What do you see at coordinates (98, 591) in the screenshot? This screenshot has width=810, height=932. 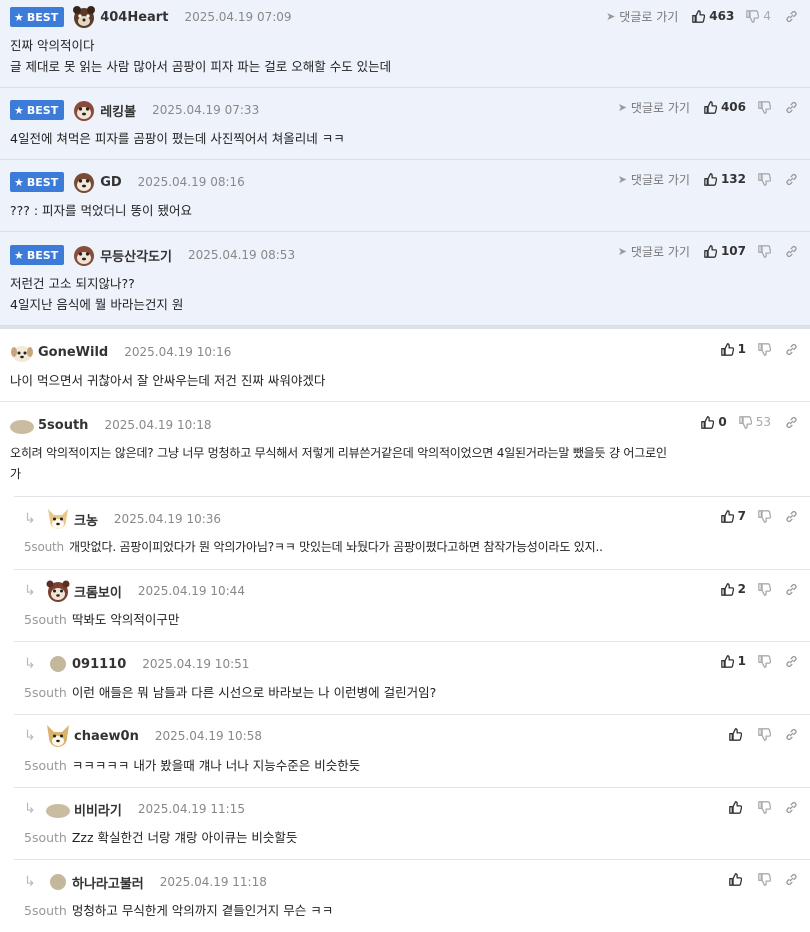 I see `author-name: 크롬보이` at bounding box center [98, 591].